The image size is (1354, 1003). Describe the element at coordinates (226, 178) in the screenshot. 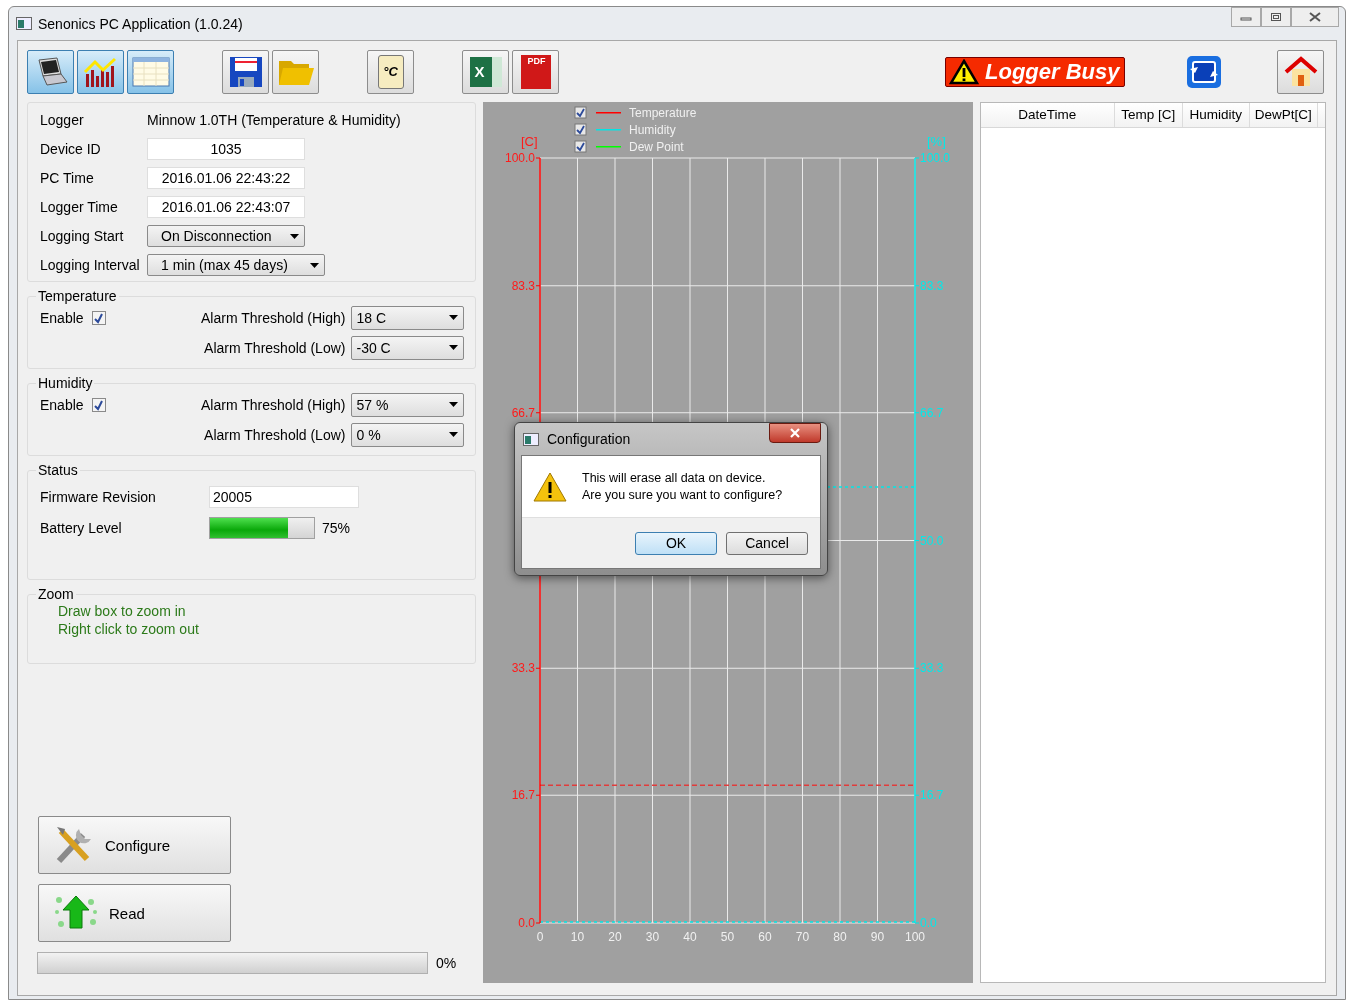

I see `input-field: 2016.01.06 22:43:22` at that location.